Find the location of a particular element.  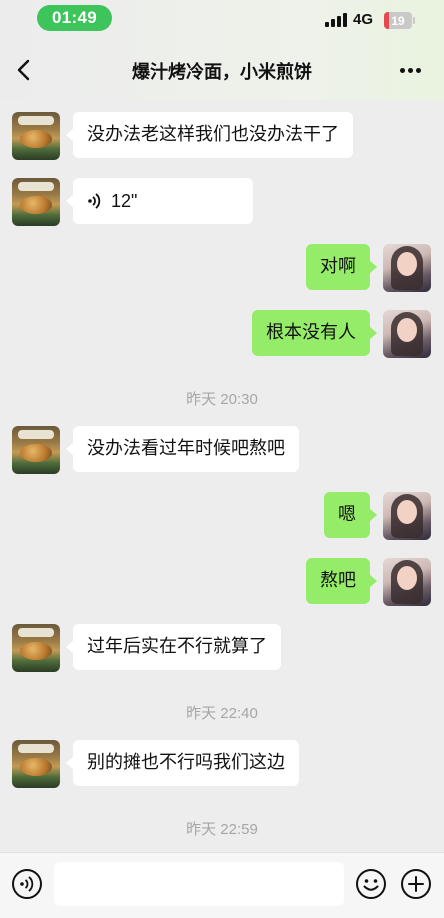

message-bubble: 别的摊也不行吗我们这边 is located at coordinates (182, 763).